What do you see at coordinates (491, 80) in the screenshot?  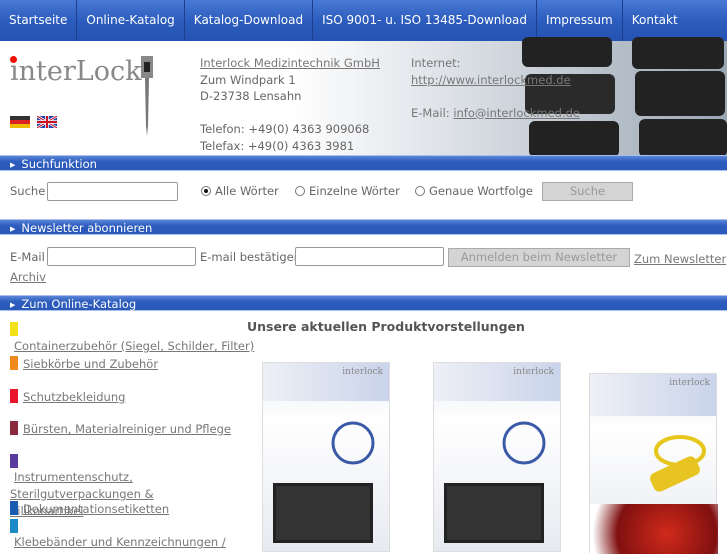 I see `website-link: http://www.interlockmed.de` at bounding box center [491, 80].